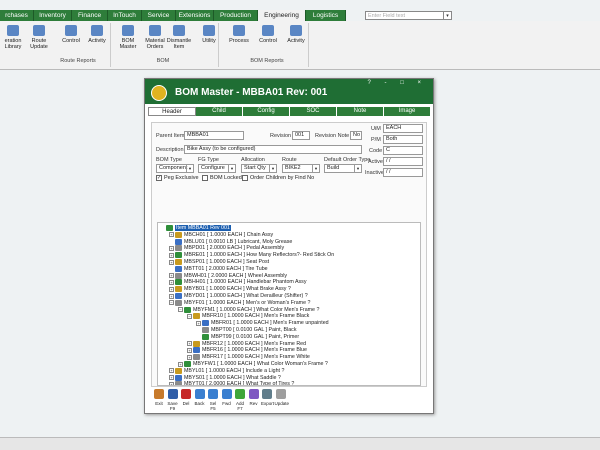 The width and height of the screenshot is (600, 450). Describe the element at coordinates (155, 37) in the screenshot. I see `ribbon-button-5: Material Orders` at that location.